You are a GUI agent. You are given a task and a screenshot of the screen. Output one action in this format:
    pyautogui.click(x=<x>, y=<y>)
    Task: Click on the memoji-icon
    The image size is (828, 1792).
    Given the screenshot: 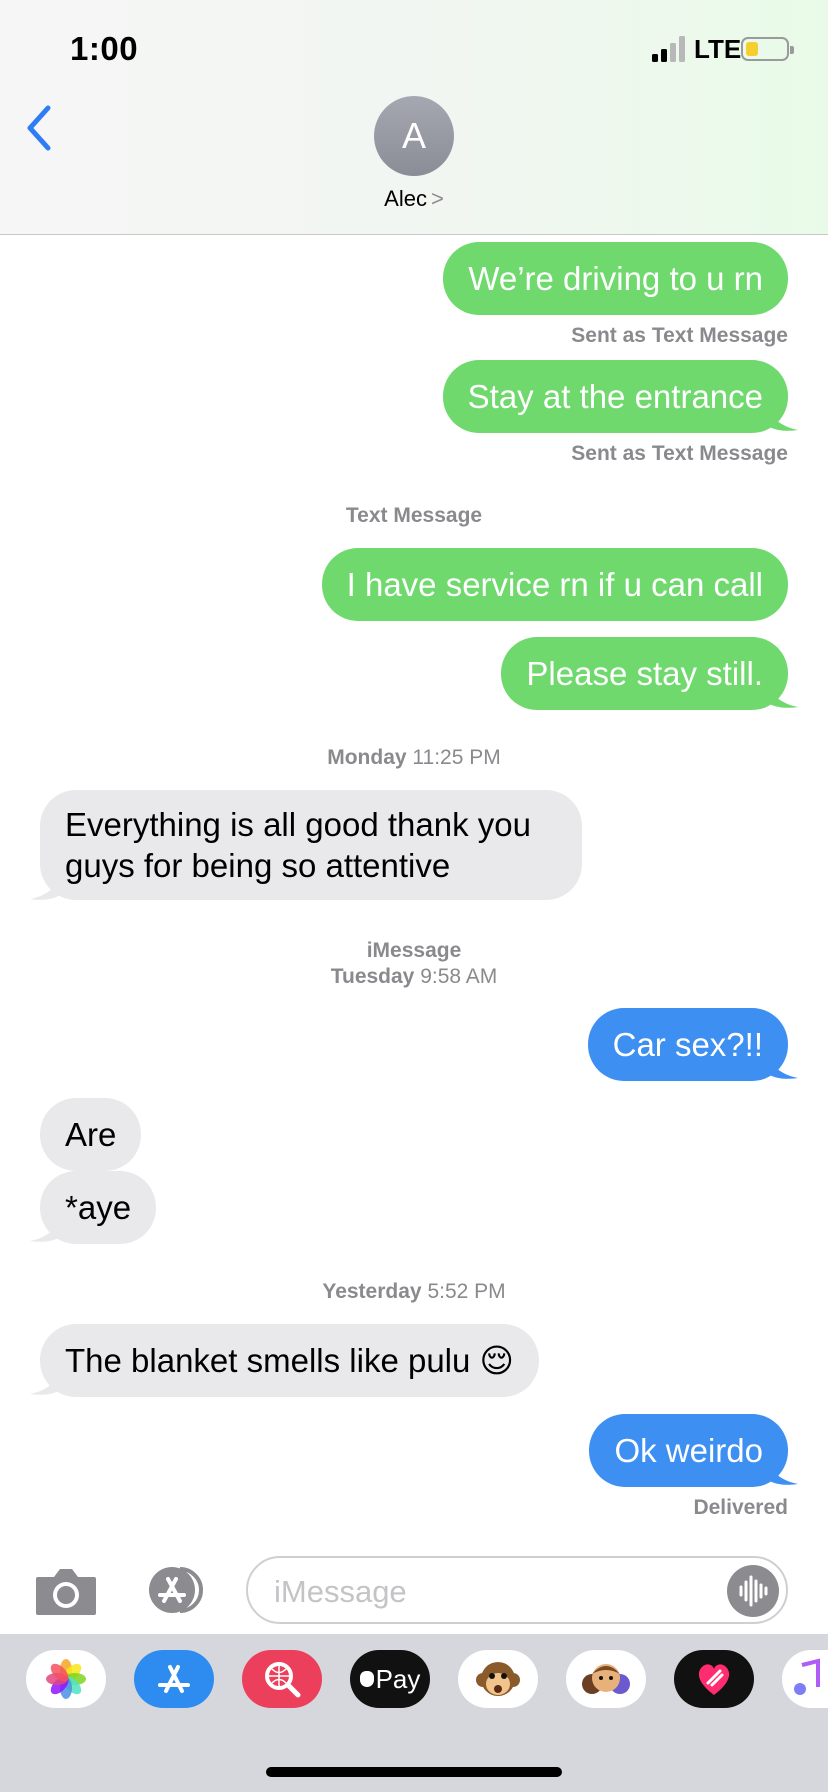 What is the action you would take?
    pyautogui.click(x=606, y=1679)
    